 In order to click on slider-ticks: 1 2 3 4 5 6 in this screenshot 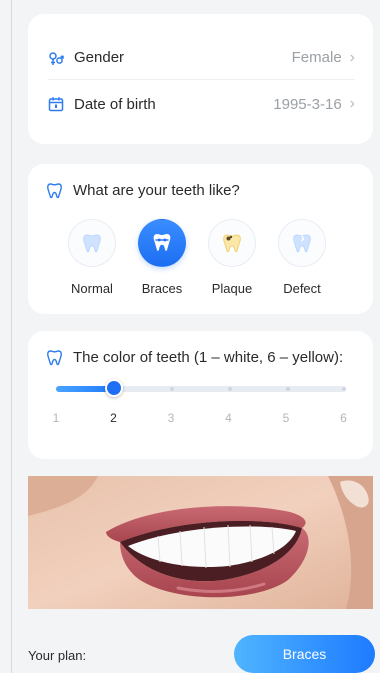, I will do `click(200, 419)`.